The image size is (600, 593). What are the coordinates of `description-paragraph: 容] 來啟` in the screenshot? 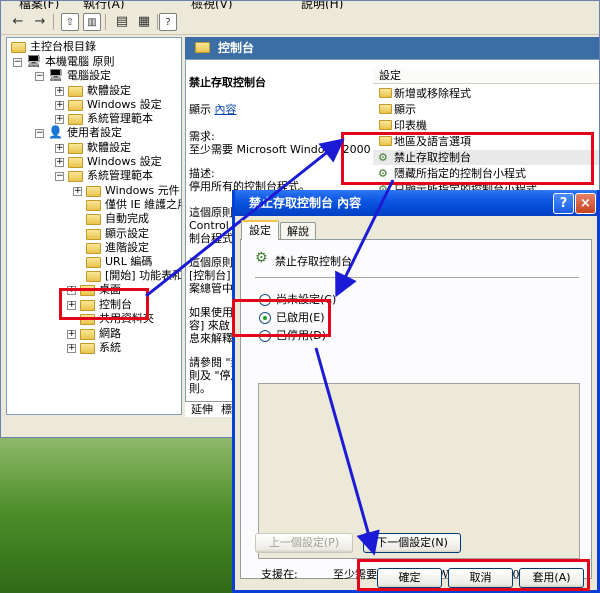 It's located at (209, 325).